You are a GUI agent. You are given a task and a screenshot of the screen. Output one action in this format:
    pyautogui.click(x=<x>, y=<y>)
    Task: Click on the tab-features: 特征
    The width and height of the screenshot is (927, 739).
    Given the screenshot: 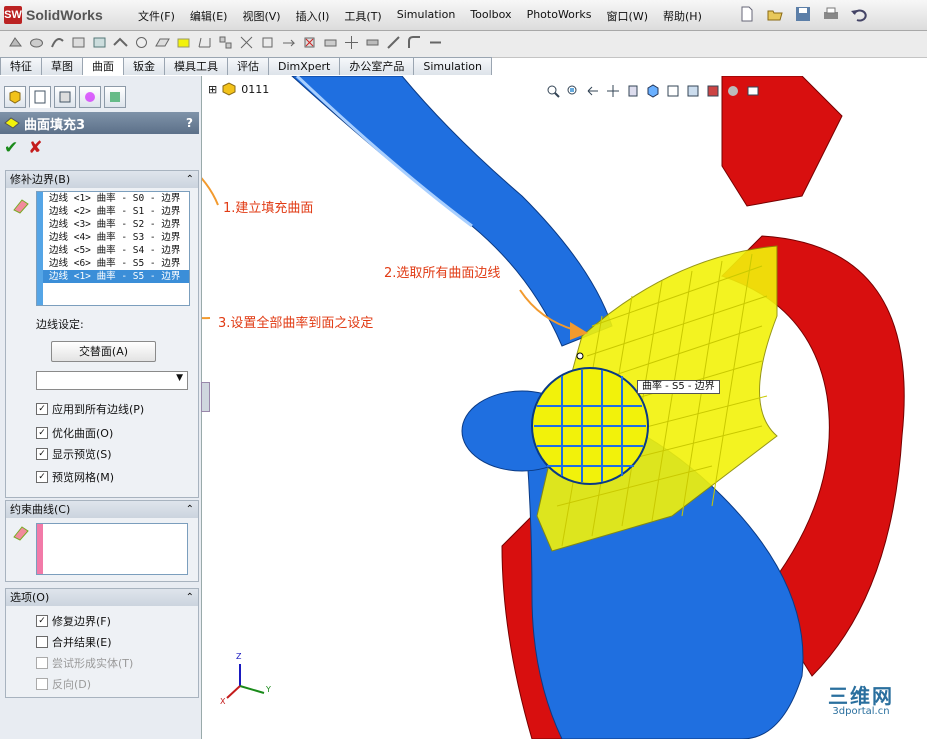 What is the action you would take?
    pyautogui.click(x=21, y=66)
    